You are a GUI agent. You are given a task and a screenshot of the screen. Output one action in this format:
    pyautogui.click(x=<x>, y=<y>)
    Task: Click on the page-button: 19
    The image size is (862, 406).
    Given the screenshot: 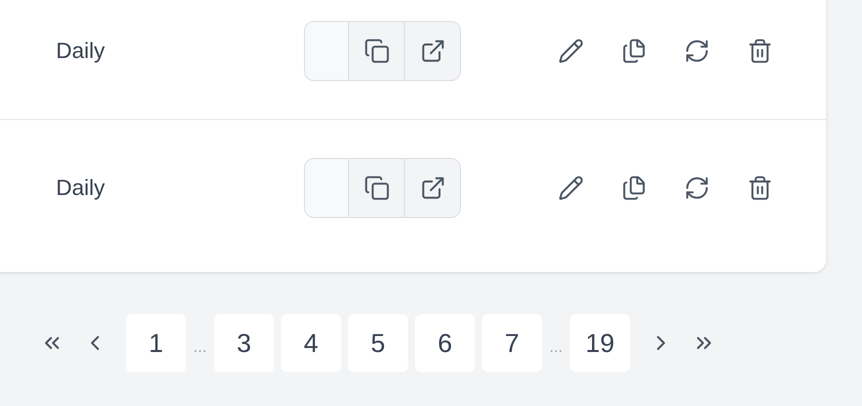 What is the action you would take?
    pyautogui.click(x=600, y=343)
    